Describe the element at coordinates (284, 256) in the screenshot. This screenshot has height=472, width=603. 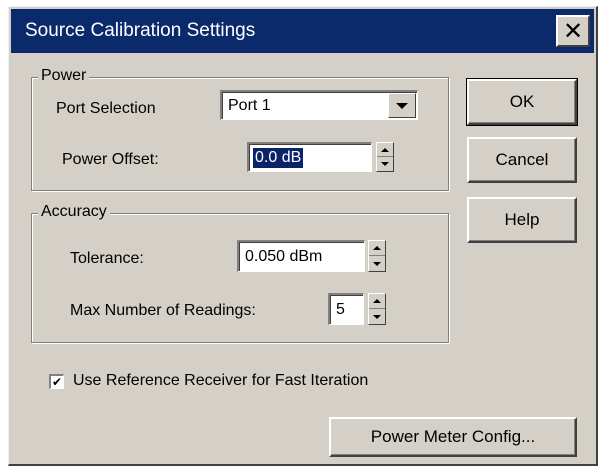
I see `tolerance-value: 0.050 dBm` at that location.